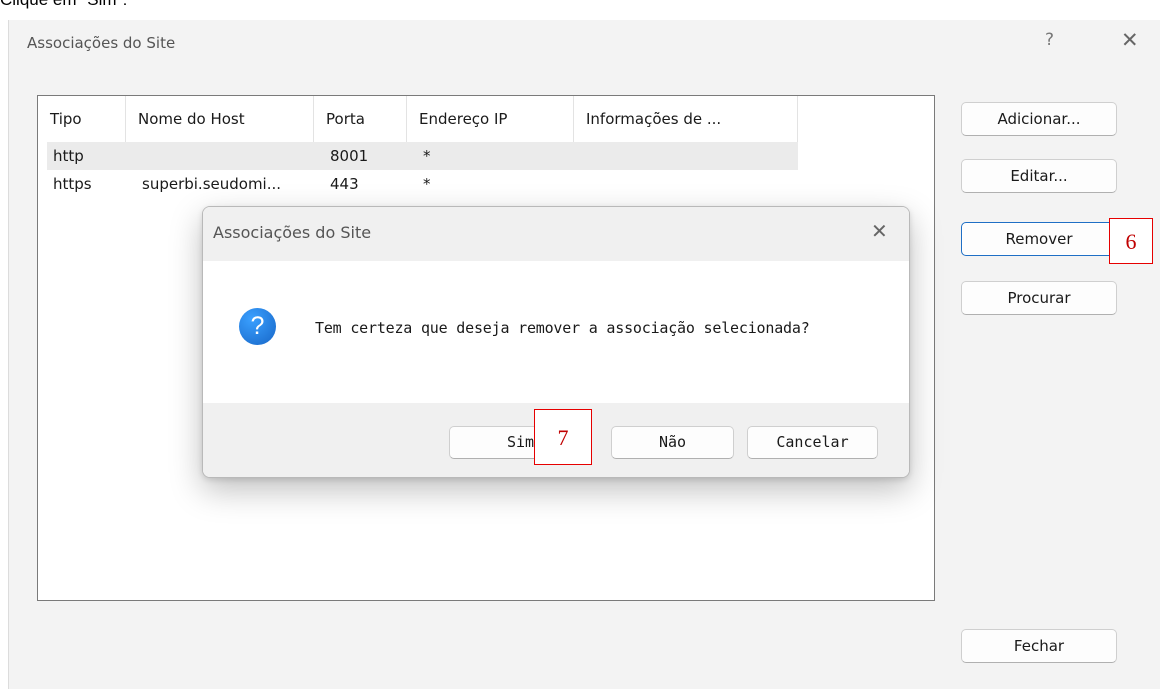 This screenshot has height=689, width=1160. Describe the element at coordinates (72, 184) in the screenshot. I see `cell-type: https` at that location.